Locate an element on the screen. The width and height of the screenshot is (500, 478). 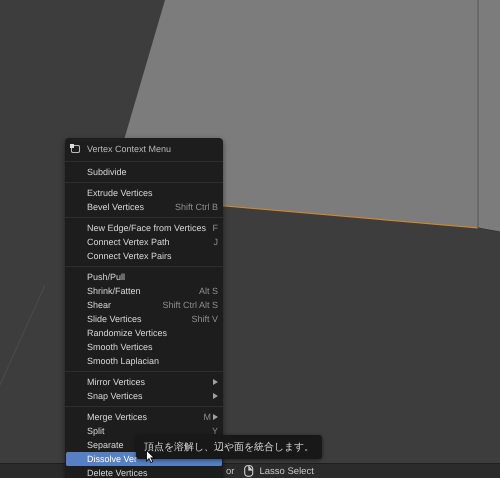
menu-item: Snap Vertices is located at coordinates (144, 396).